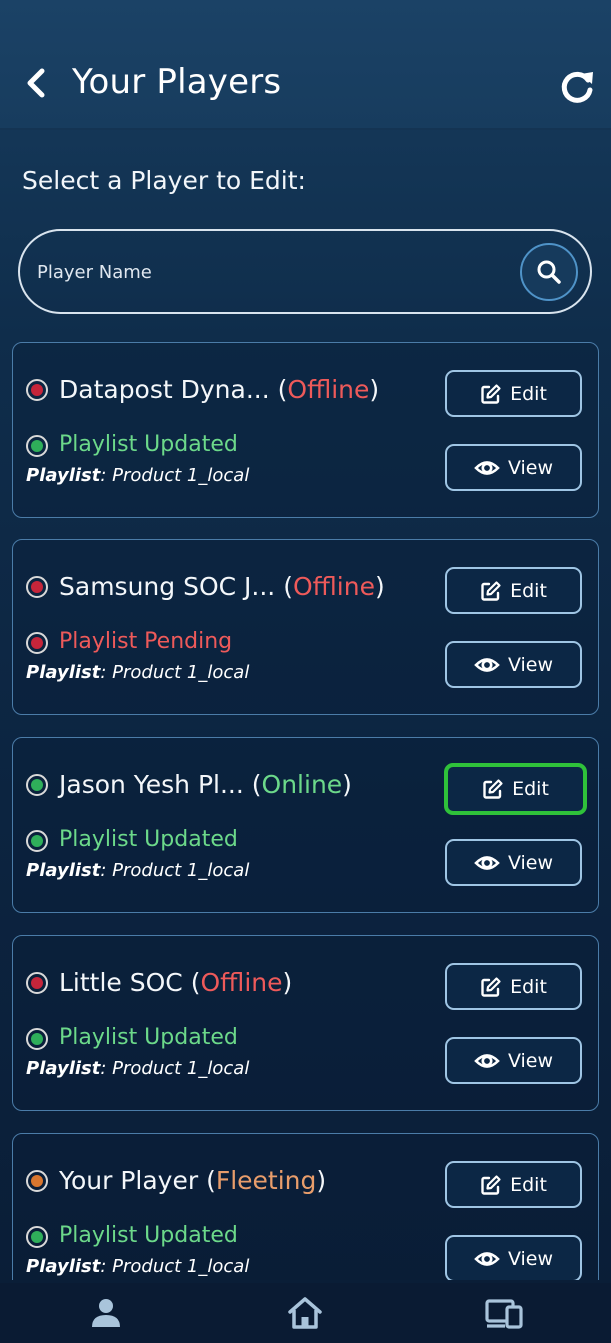 This screenshot has height=1343, width=611. I want to click on app-header: Your Players, so click(305, 65).